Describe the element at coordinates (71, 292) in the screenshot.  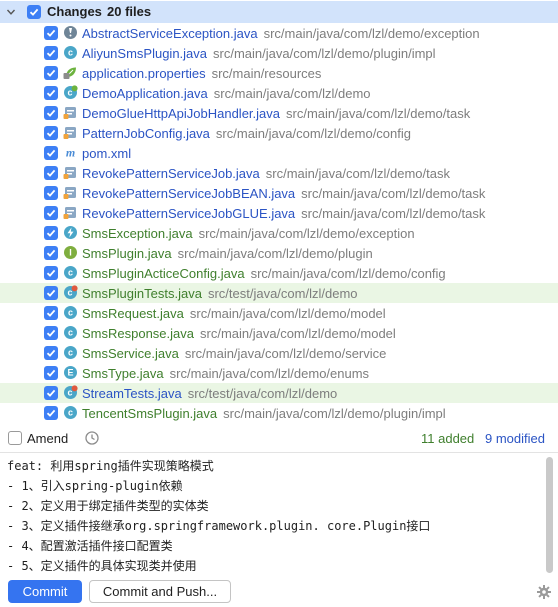
I see `test-class-icon: c` at that location.